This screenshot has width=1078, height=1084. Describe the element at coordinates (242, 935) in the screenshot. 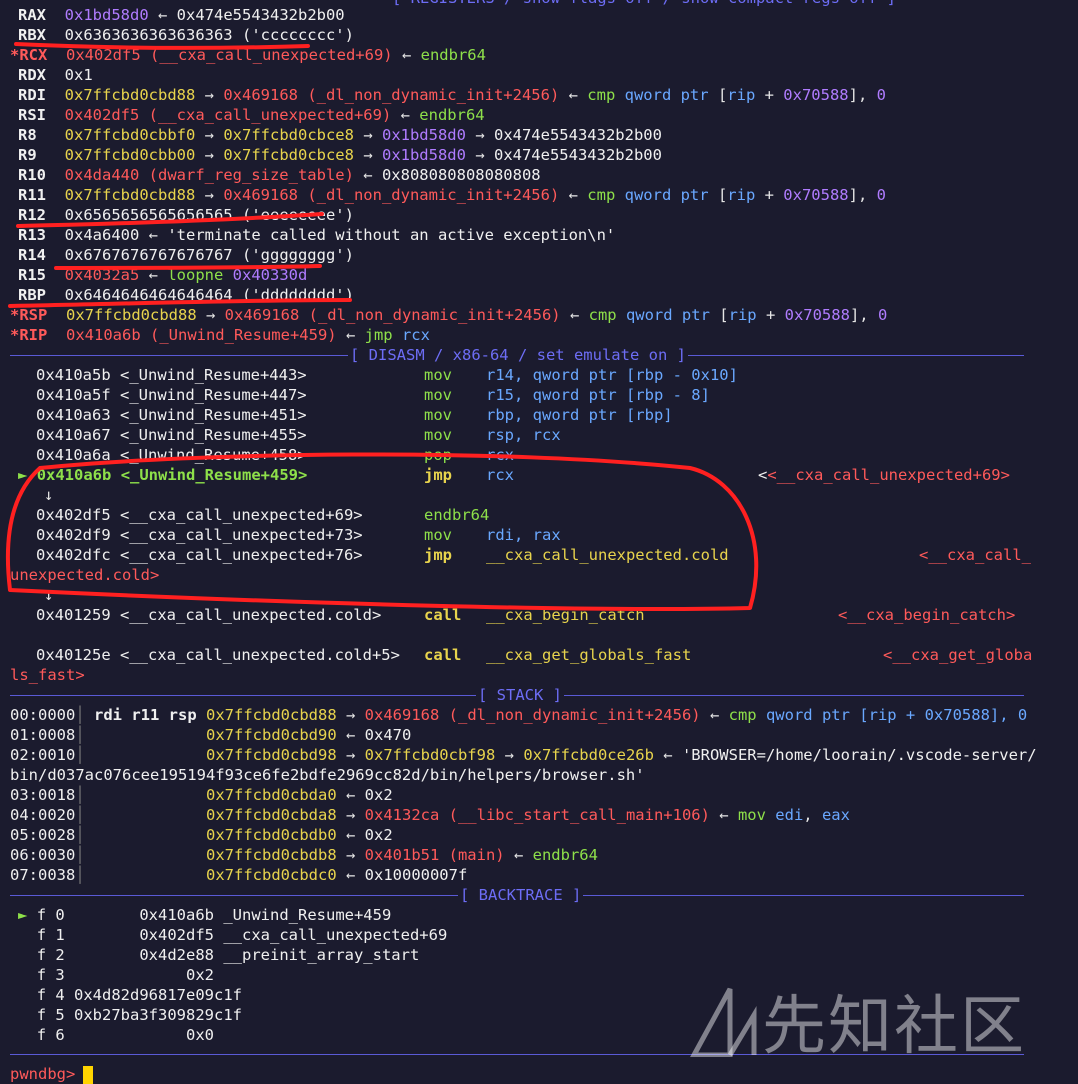

I see `backtrace-frame: f 1 0x402df5 __cxa_call_unexpected+69` at that location.